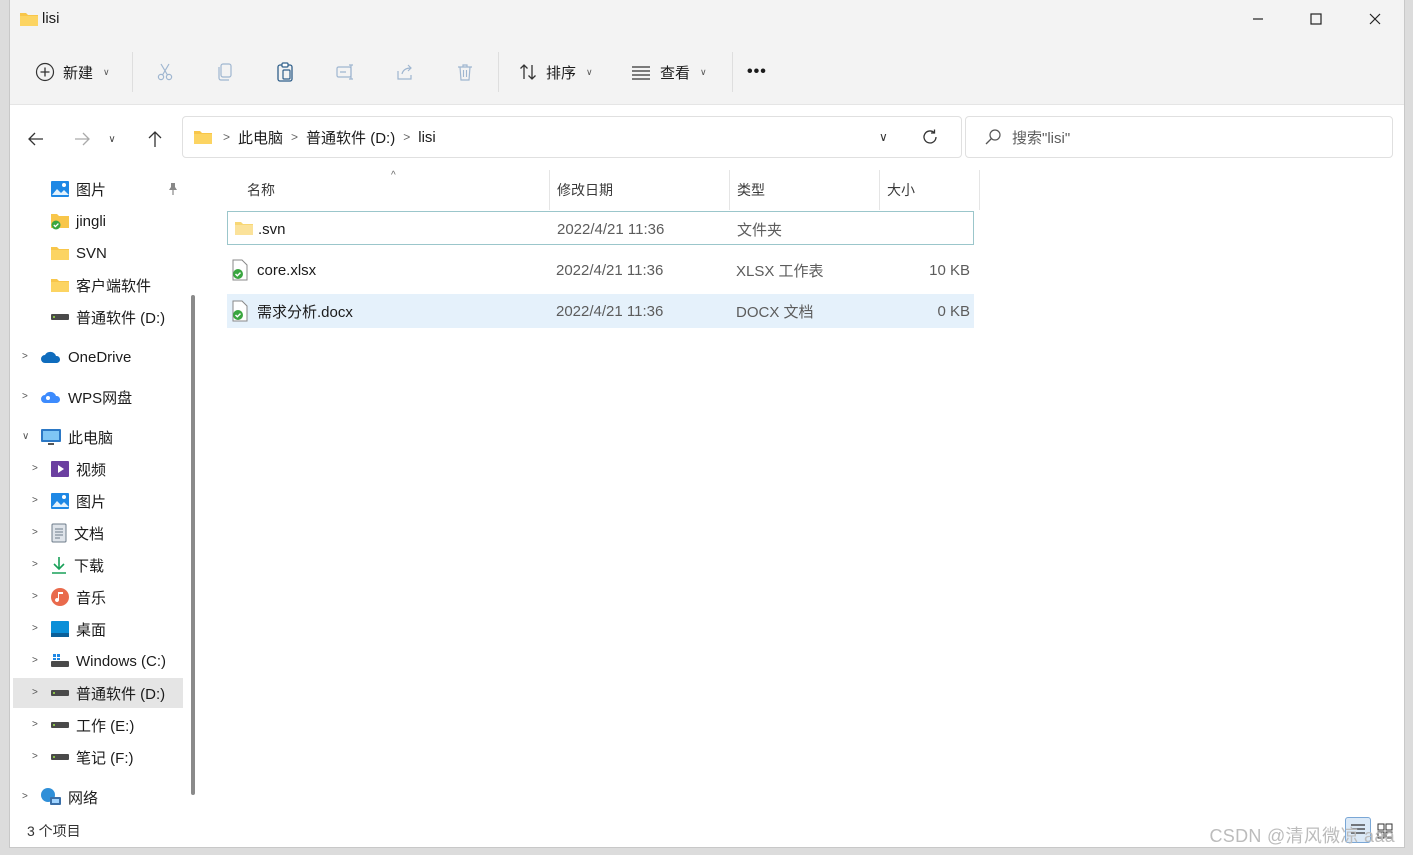 The width and height of the screenshot is (1413, 855). Describe the element at coordinates (427, 137) in the screenshot. I see `breadcrumb-lisi: lisi` at that location.